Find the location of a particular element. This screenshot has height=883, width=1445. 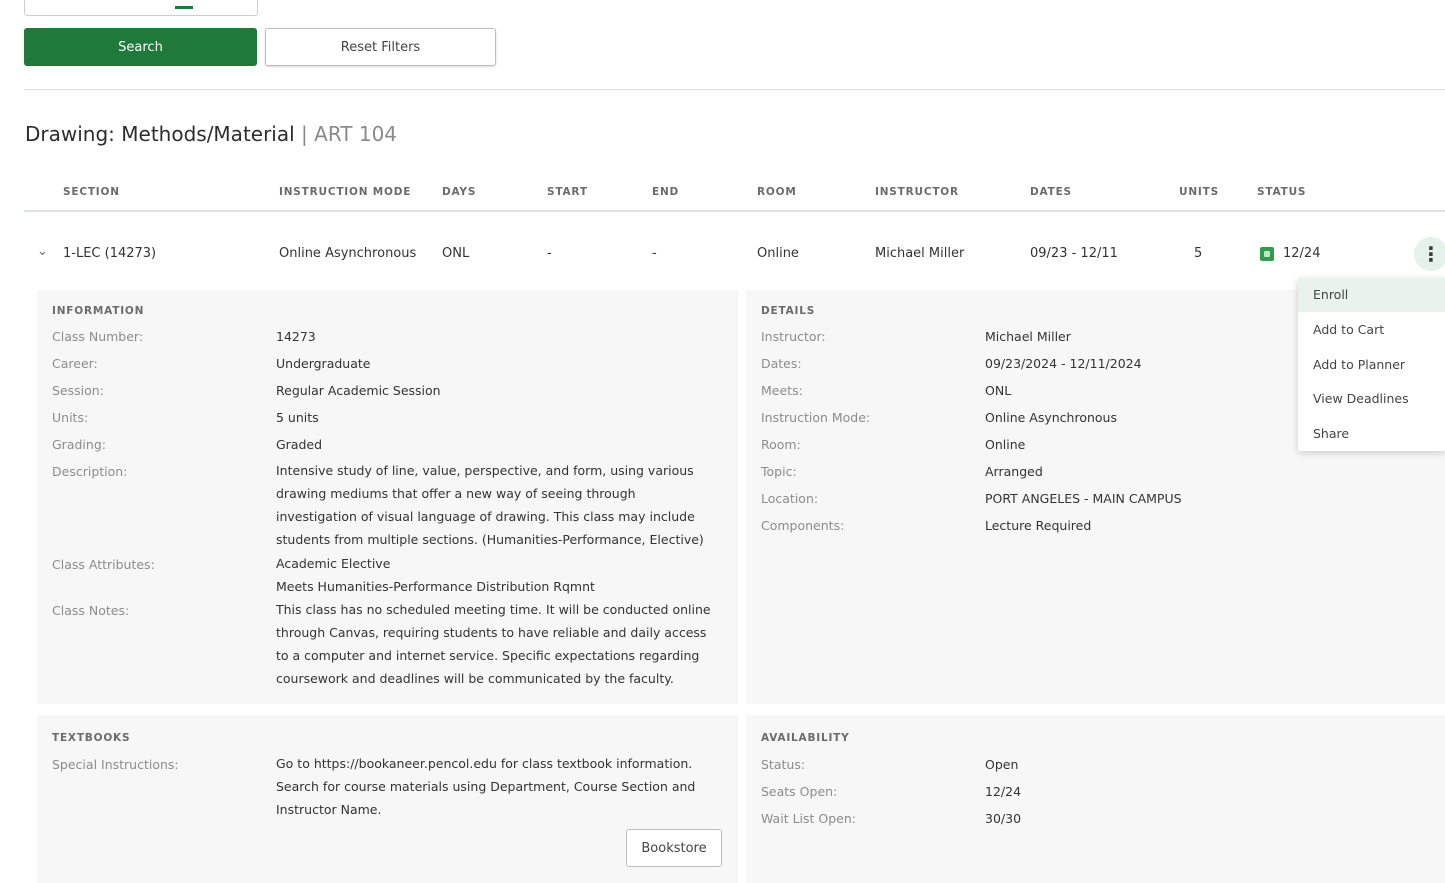

header-instruction-mode: INSTRUCTION MODE is located at coordinates (345, 192).